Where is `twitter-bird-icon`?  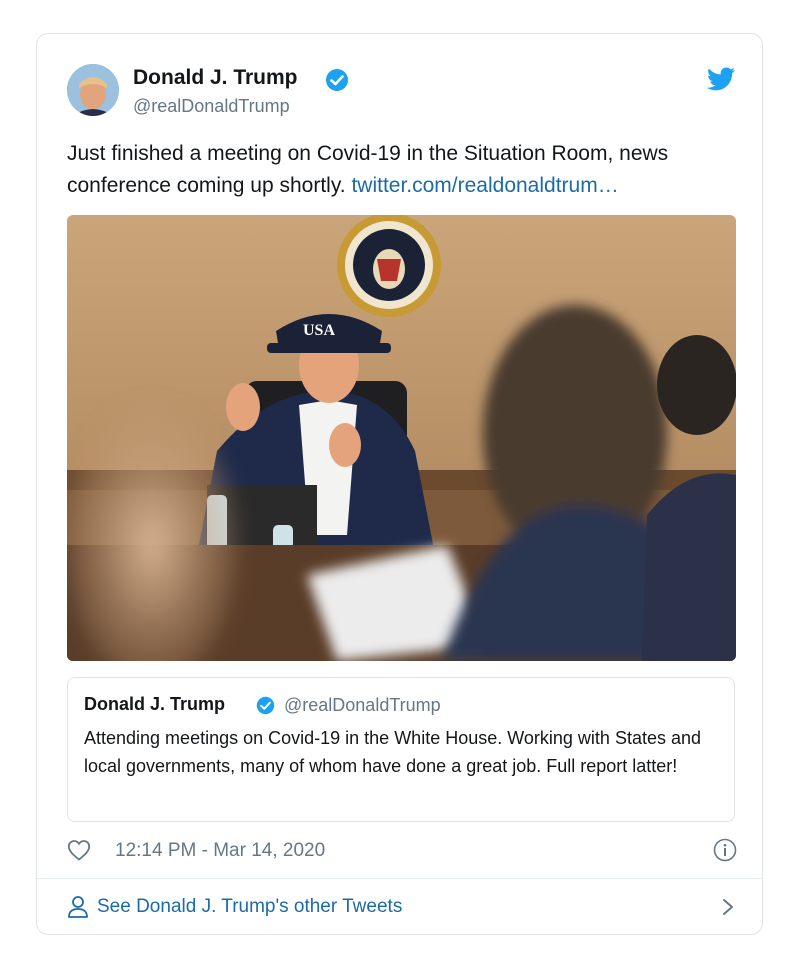 twitter-bird-icon is located at coordinates (721, 79).